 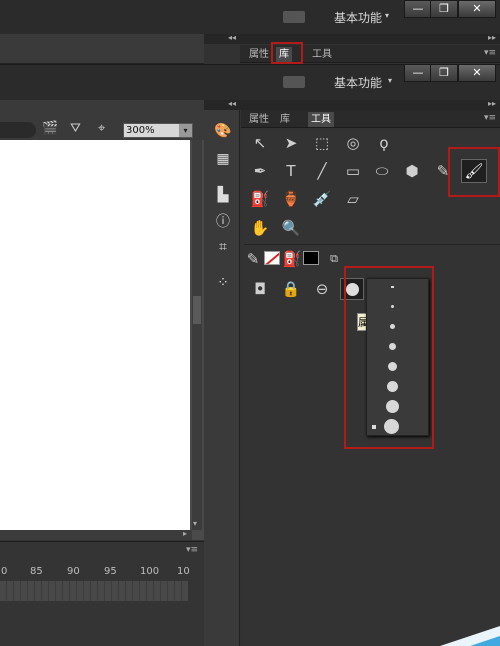 I want to click on frame-label: 0, so click(x=4, y=571).